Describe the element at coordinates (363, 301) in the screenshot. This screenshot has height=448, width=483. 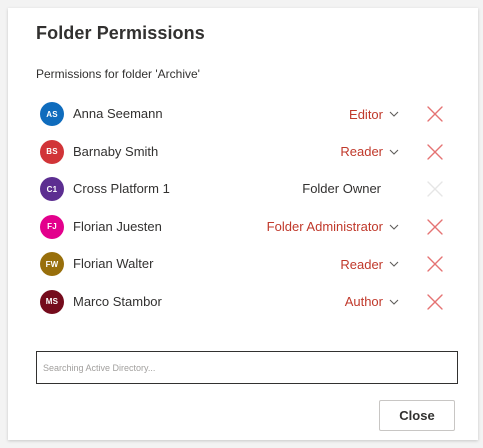
I see `role-label: Author` at that location.